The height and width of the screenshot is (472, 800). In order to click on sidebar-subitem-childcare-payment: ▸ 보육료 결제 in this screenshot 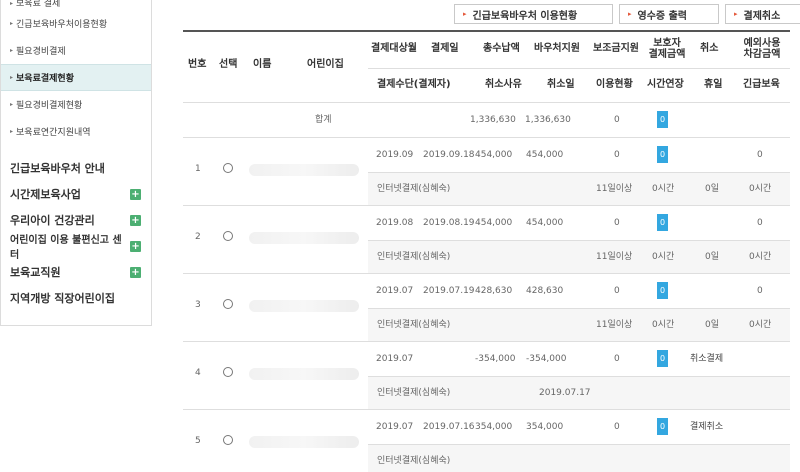, I will do `click(76, 5)`.